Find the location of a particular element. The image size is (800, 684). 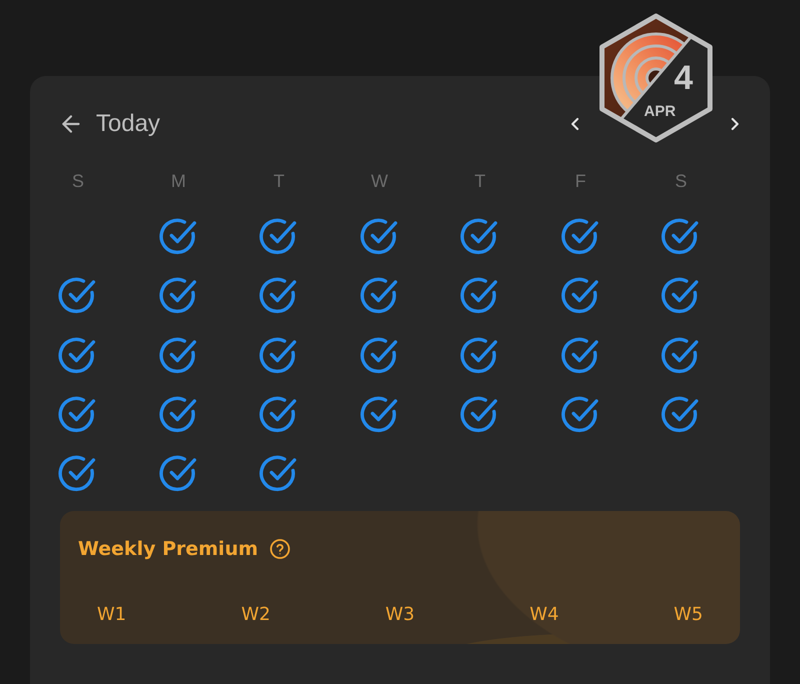

week-label: W4 is located at coordinates (544, 615).